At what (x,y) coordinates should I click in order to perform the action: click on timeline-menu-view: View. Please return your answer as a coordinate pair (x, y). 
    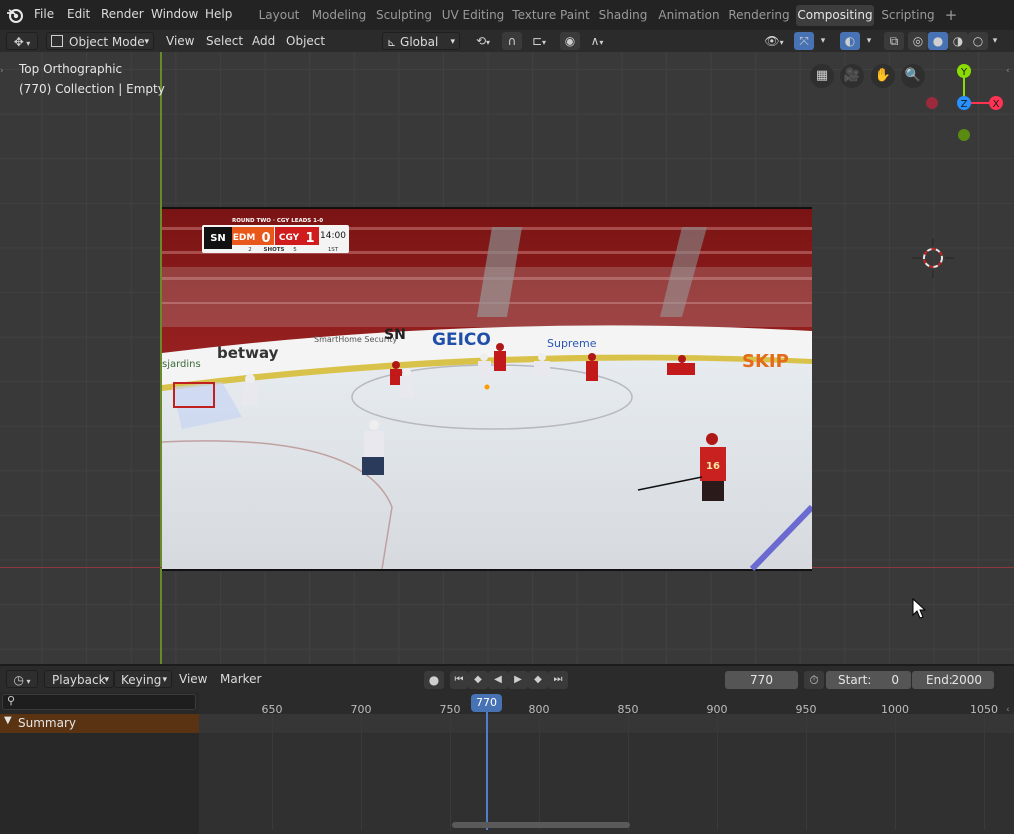
    Looking at the image, I should click on (193, 679).